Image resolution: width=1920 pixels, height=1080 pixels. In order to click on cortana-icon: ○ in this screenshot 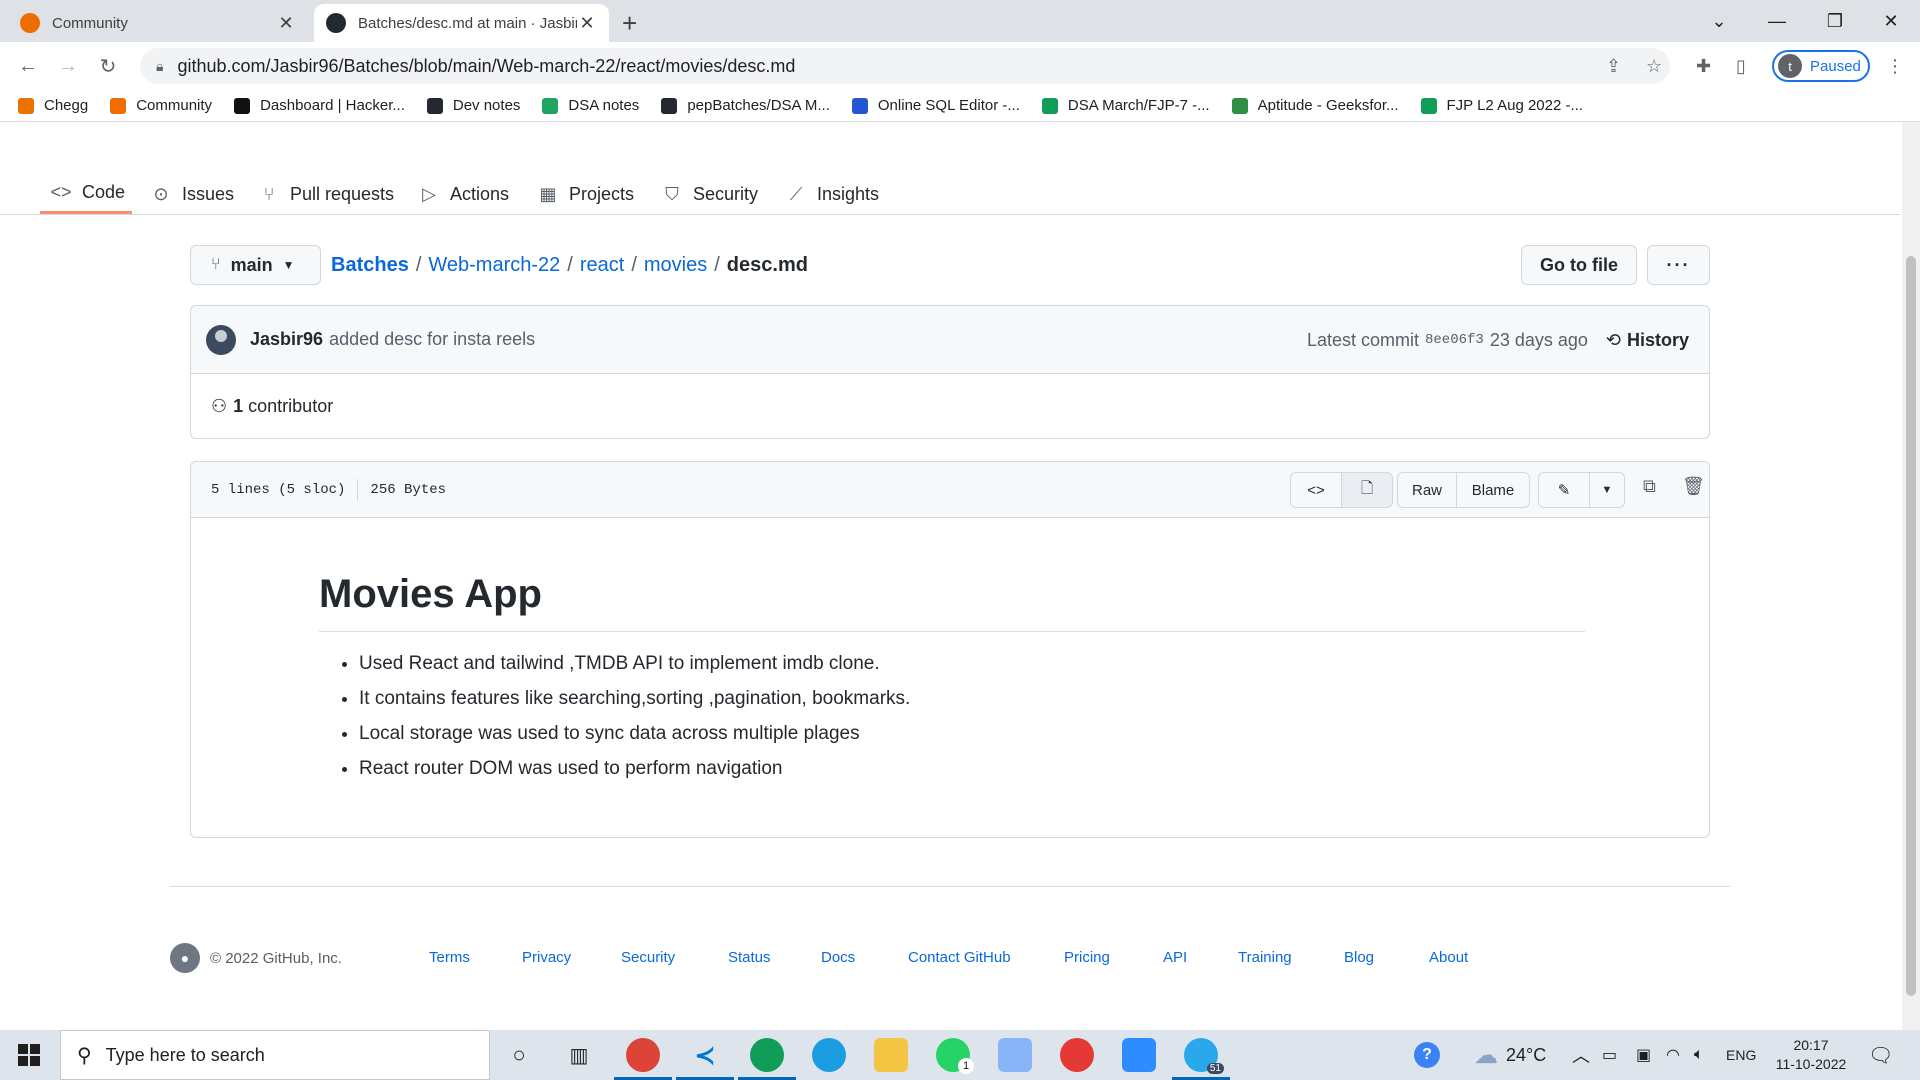, I will do `click(519, 1055)`.